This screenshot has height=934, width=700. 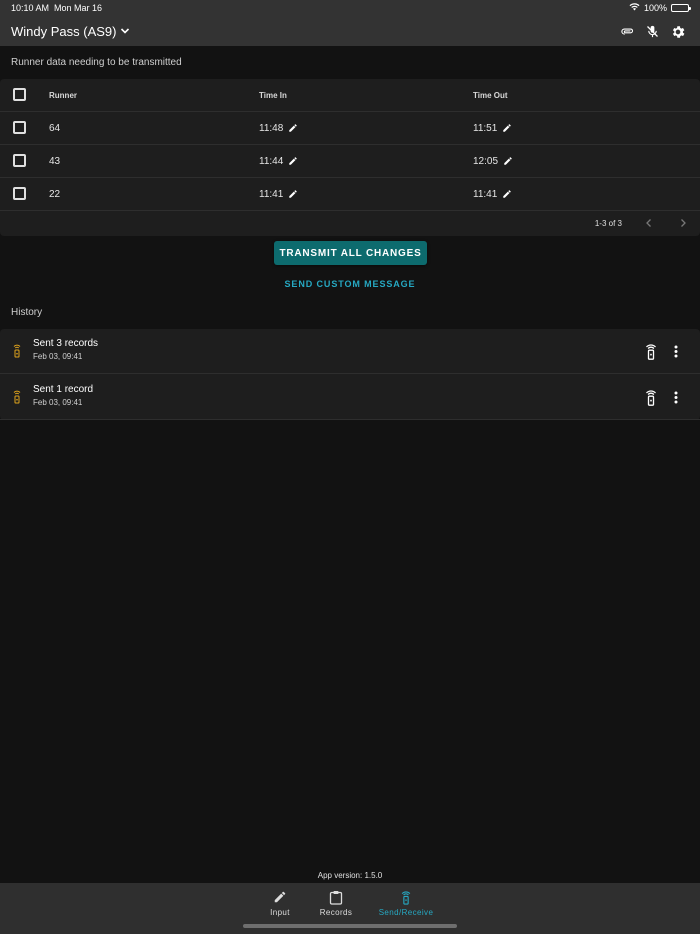 I want to click on battery-percent: 100%, so click(x=655, y=8).